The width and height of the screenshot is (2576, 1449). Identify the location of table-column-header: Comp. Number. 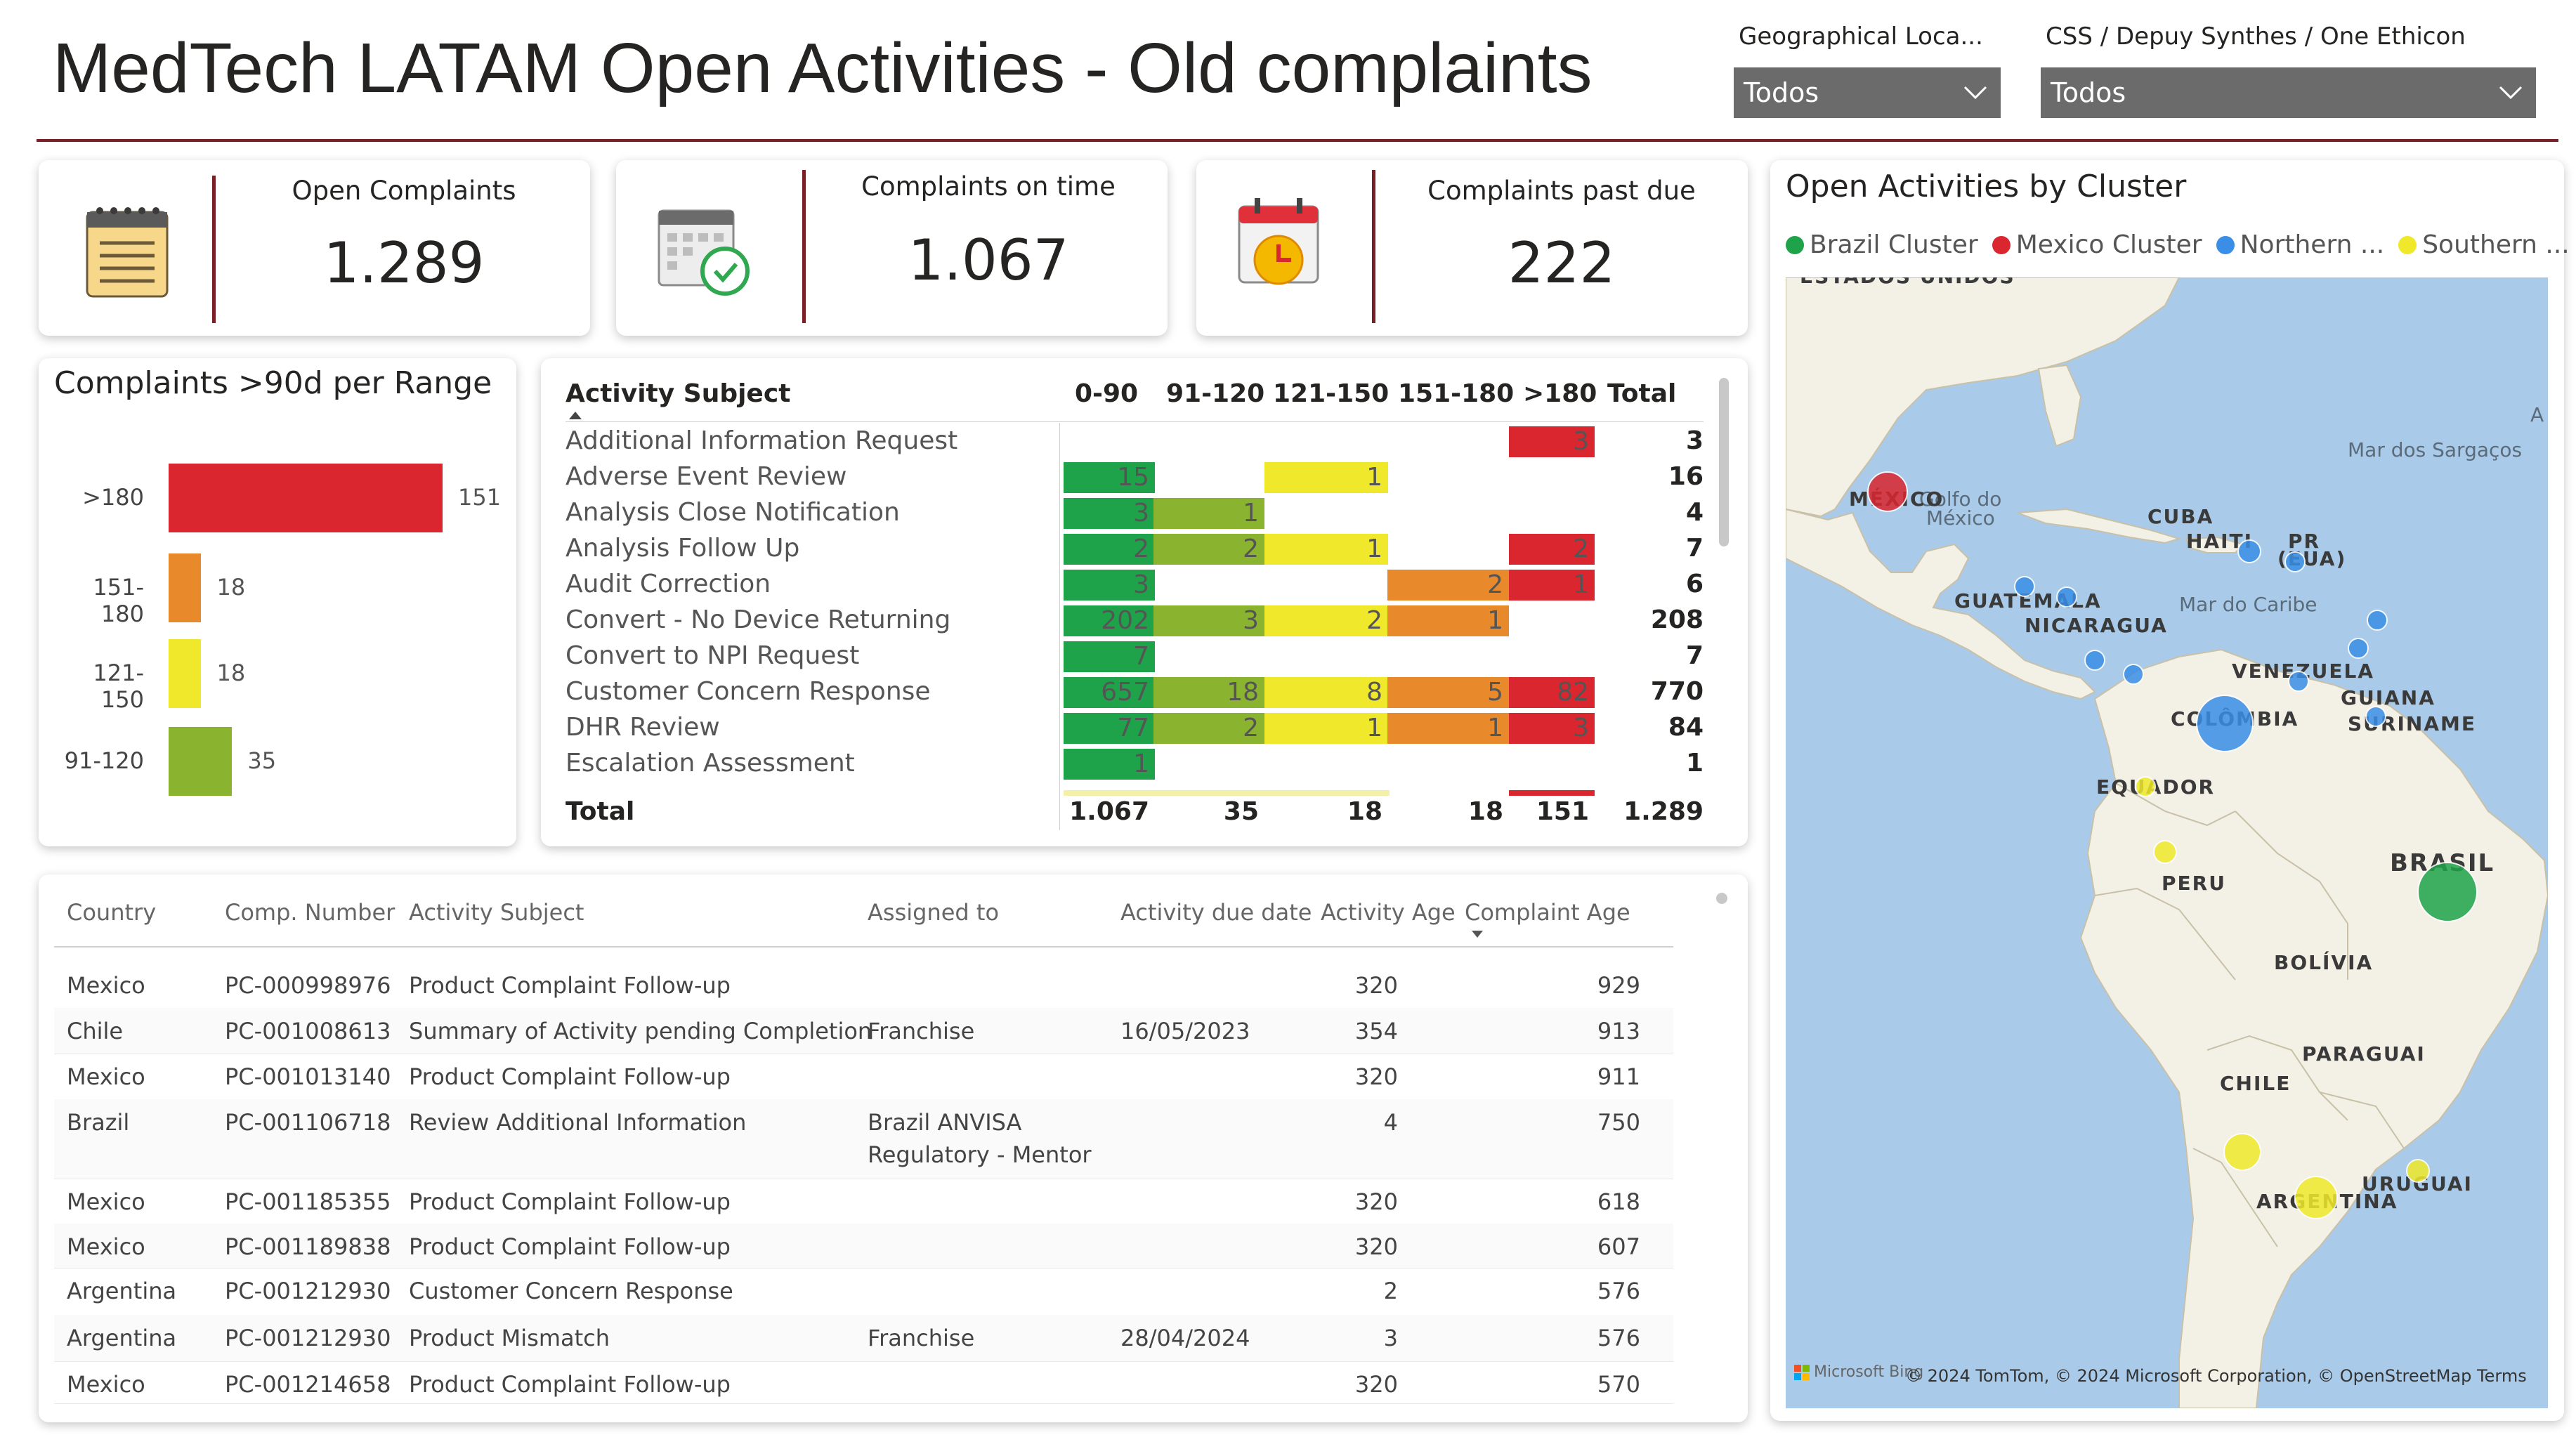
(310, 912).